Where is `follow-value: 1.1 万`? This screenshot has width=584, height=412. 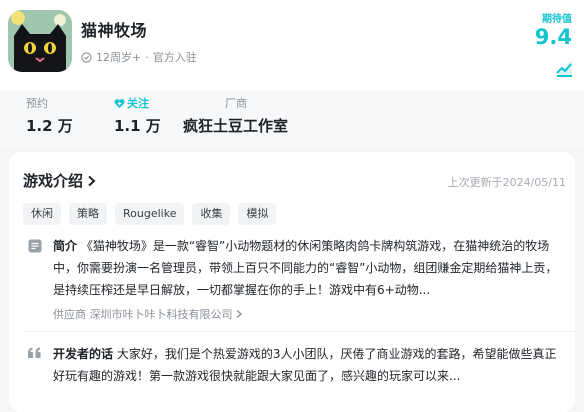 follow-value: 1.1 万 is located at coordinates (137, 126).